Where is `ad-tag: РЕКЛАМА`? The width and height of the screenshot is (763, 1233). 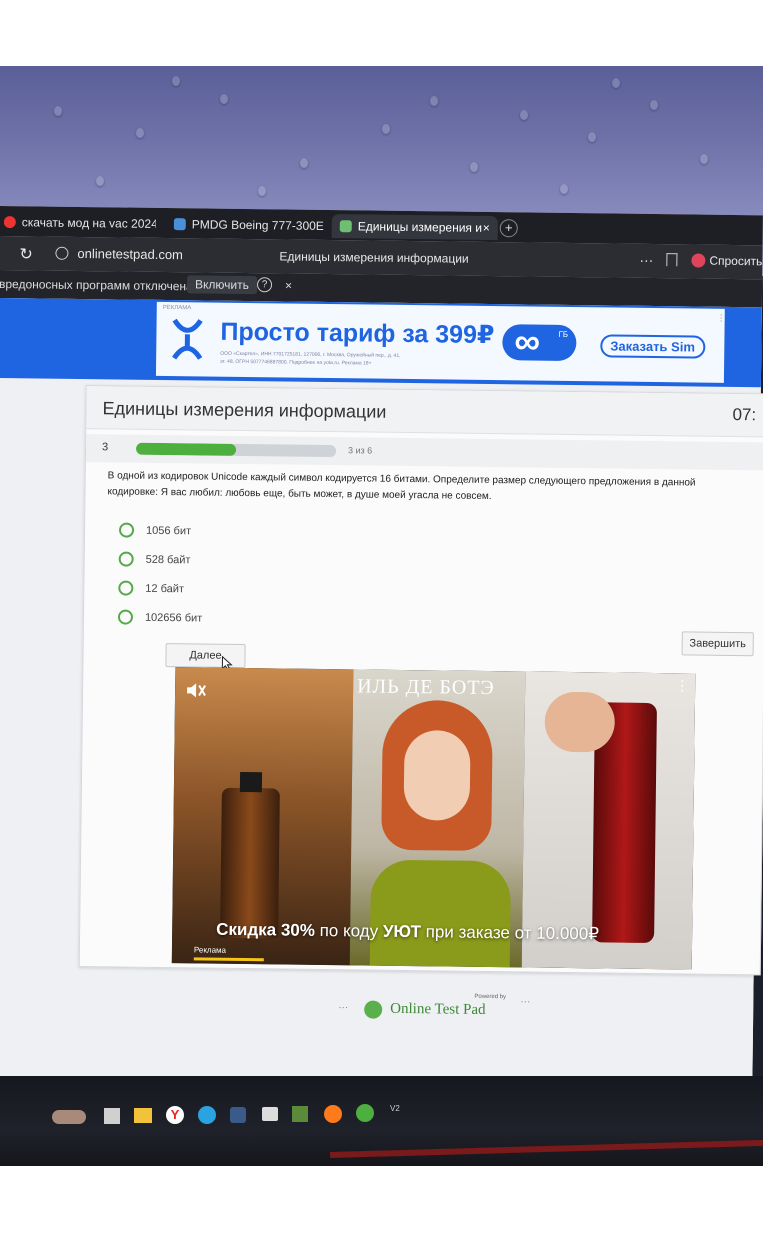 ad-tag: РЕКЛАМА is located at coordinates (177, 308).